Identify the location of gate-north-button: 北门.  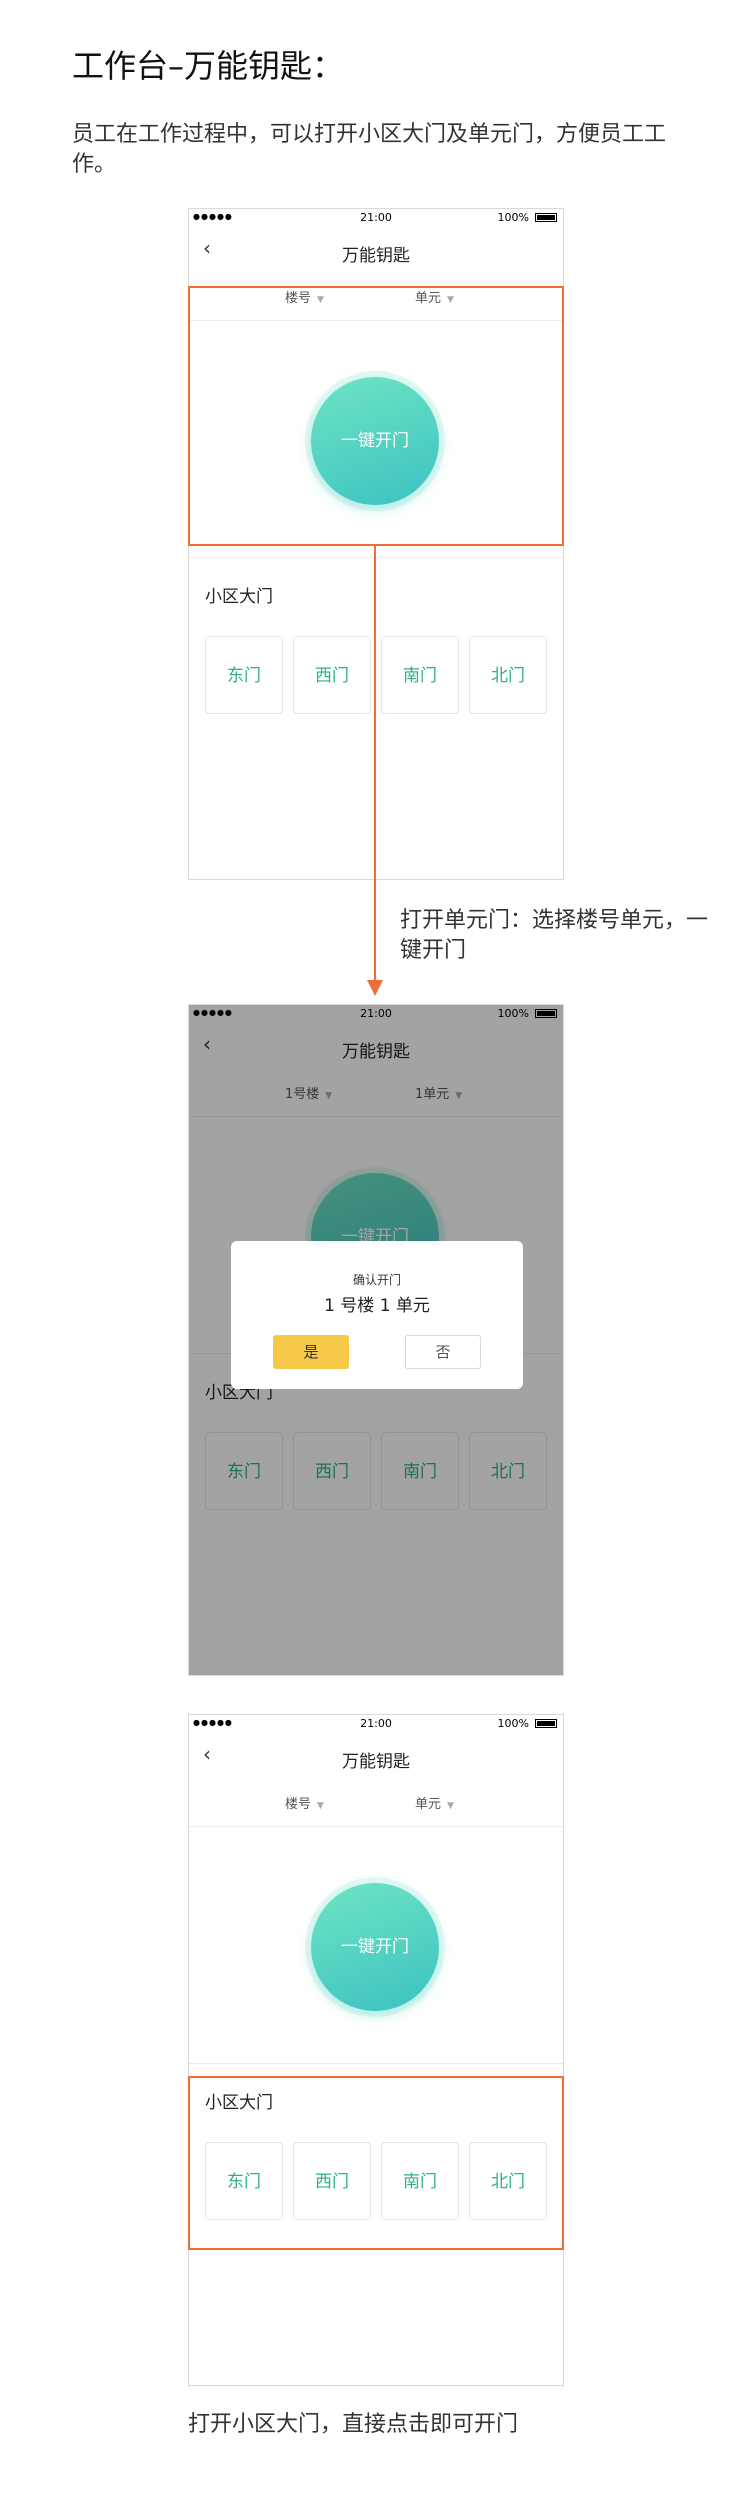
(508, 675).